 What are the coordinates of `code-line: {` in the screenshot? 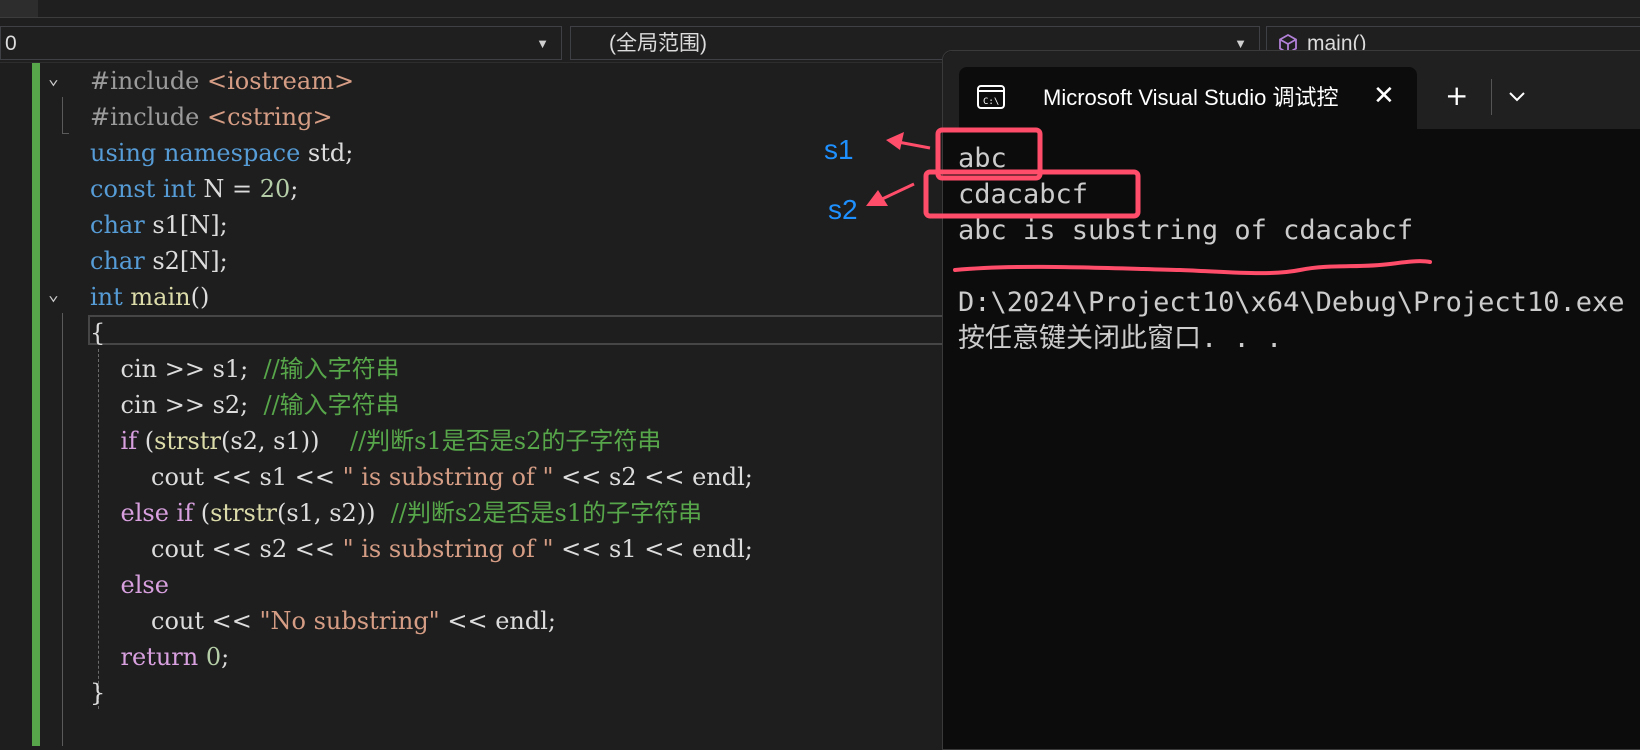 It's located at (97, 333).